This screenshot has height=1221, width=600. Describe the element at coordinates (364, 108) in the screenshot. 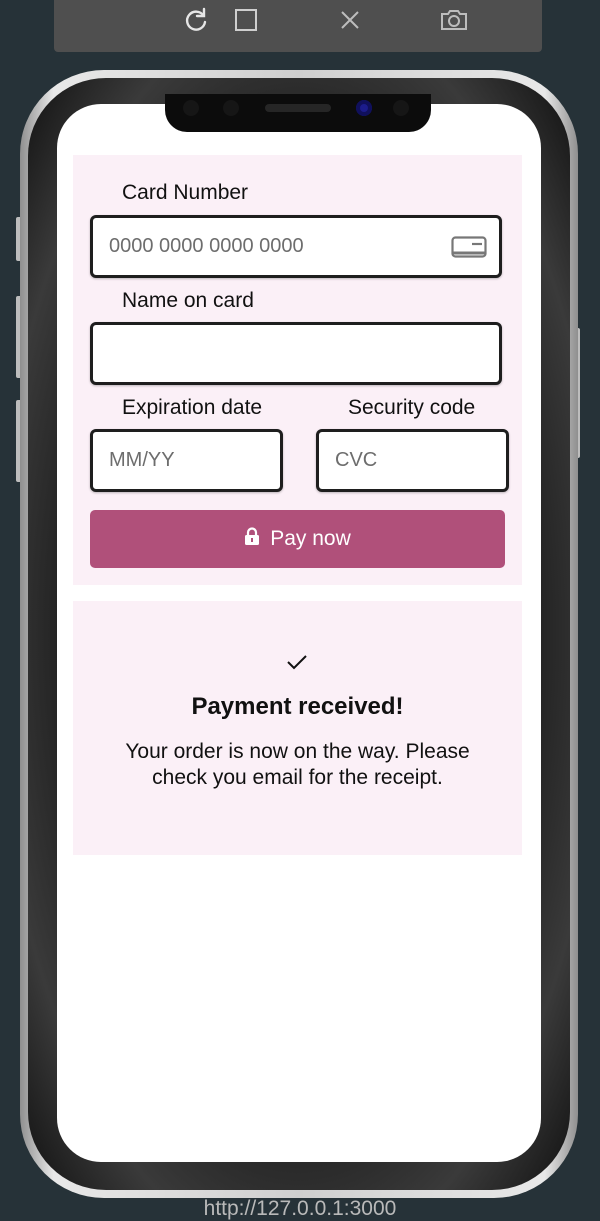

I see `front-camera` at that location.